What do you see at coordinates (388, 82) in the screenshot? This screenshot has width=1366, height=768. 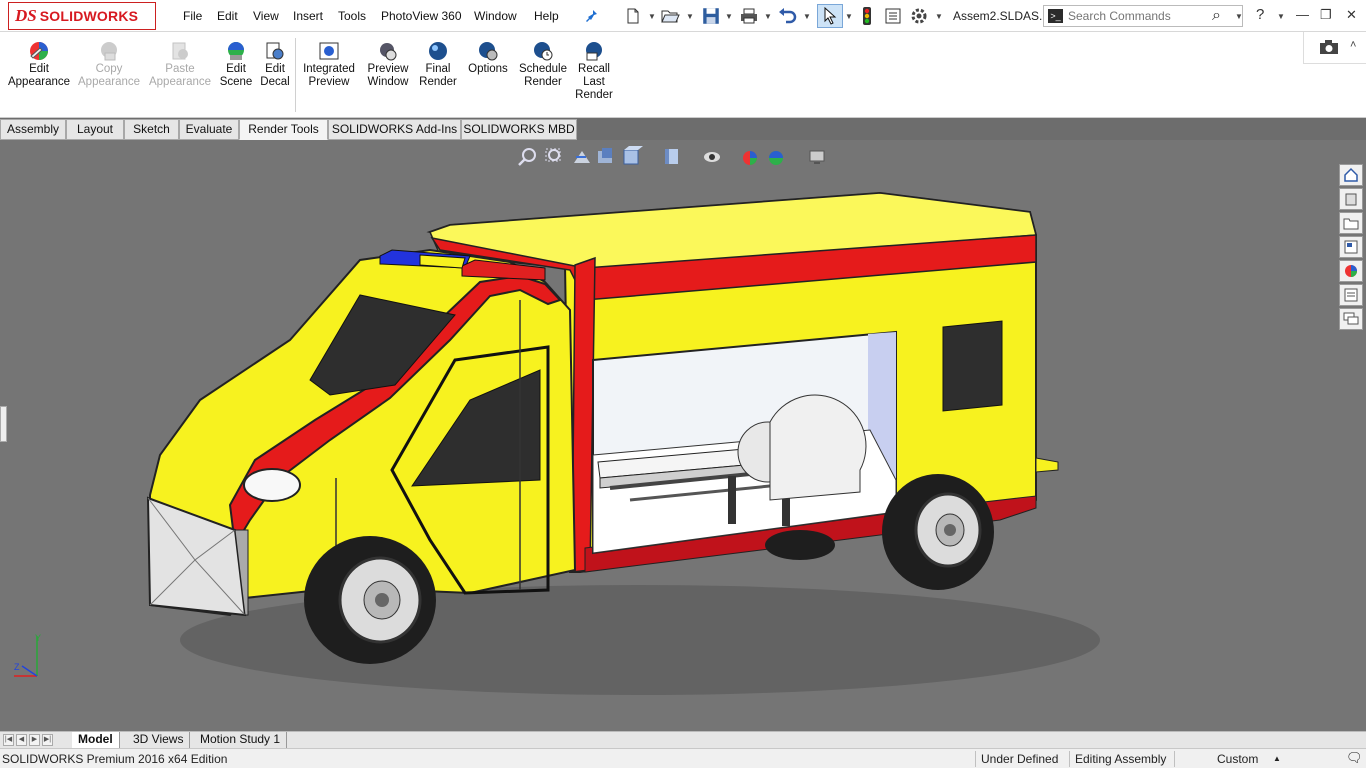 I see `cmd-label-line2: Window` at bounding box center [388, 82].